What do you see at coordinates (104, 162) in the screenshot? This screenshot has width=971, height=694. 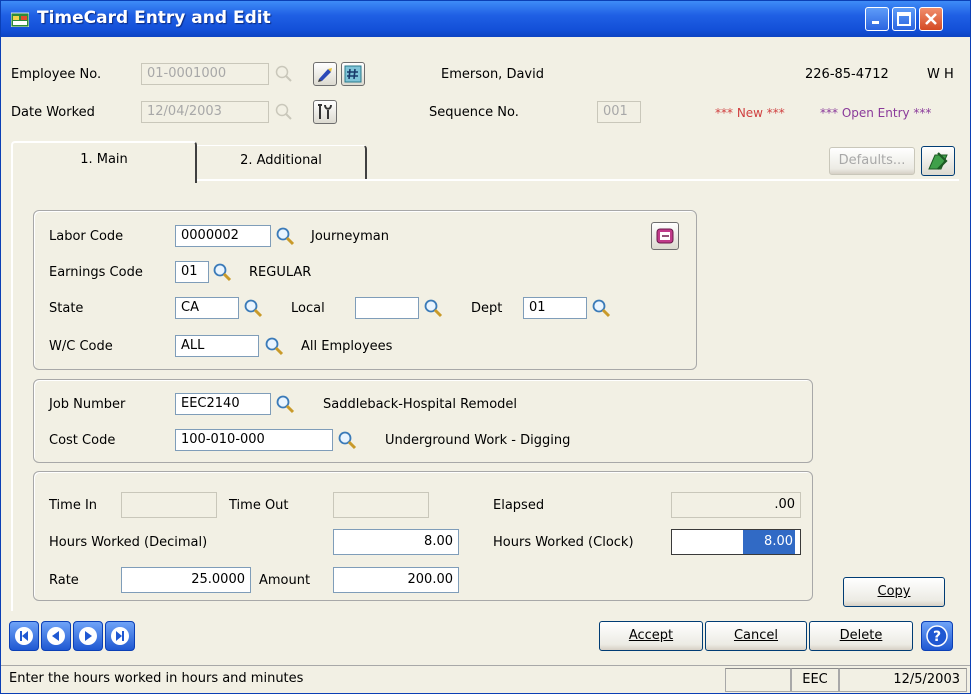 I see `tab-main: 1. Main` at bounding box center [104, 162].